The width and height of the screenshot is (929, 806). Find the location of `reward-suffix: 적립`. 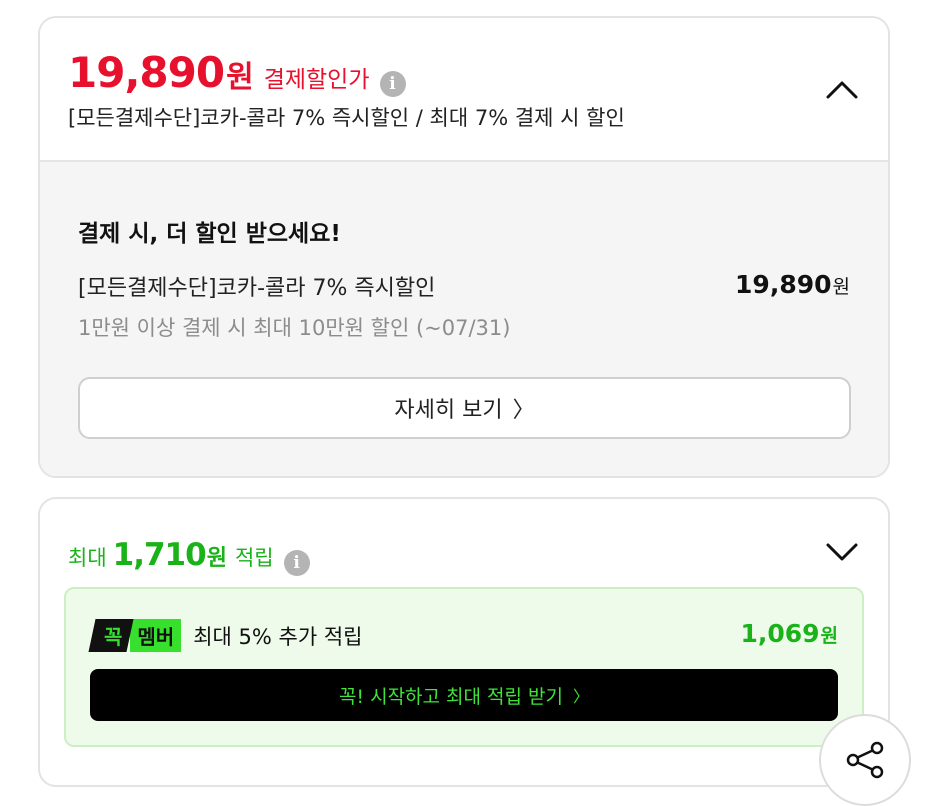

reward-suffix: 적립 is located at coordinates (254, 558).